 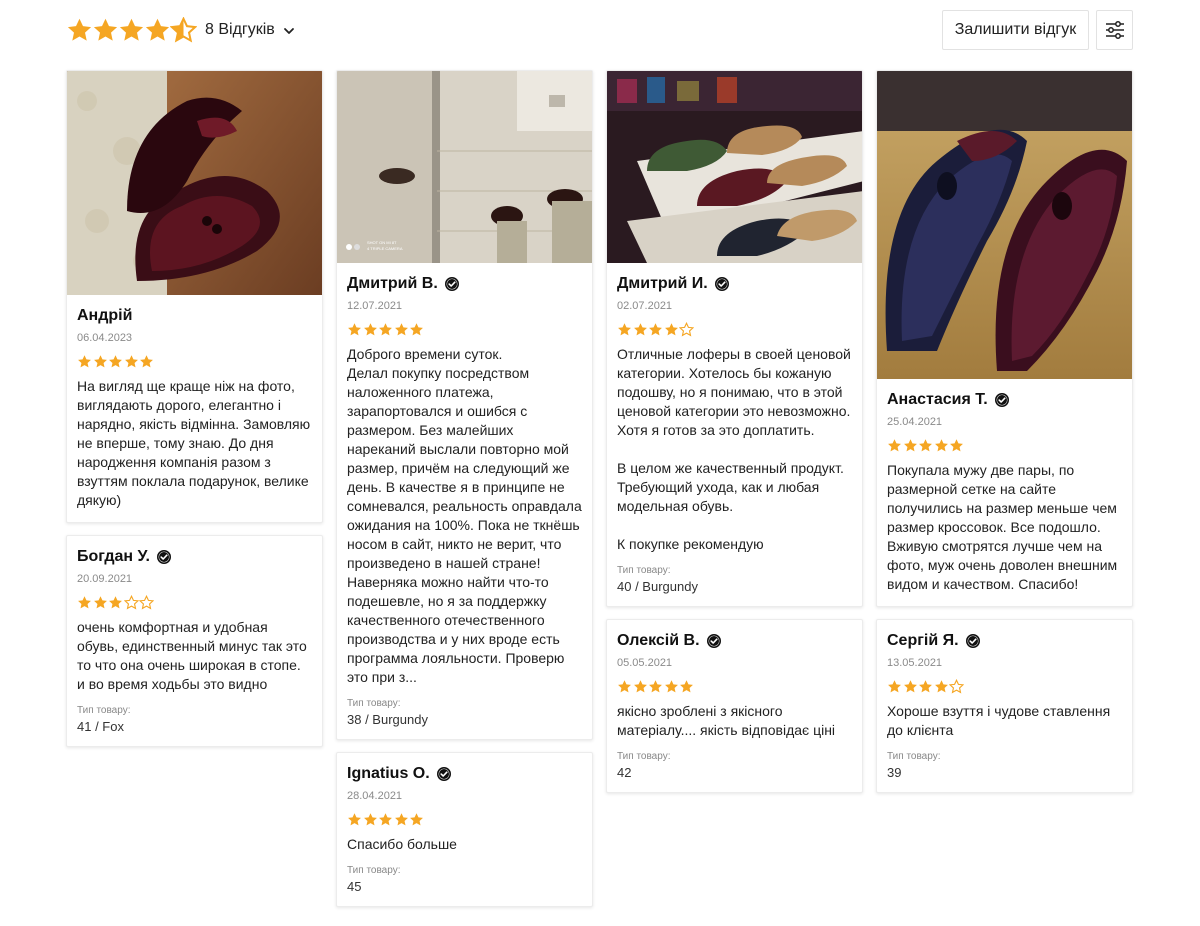 What do you see at coordinates (464, 774) in the screenshot?
I see `reviewer-row: Ignatius O.` at bounding box center [464, 774].